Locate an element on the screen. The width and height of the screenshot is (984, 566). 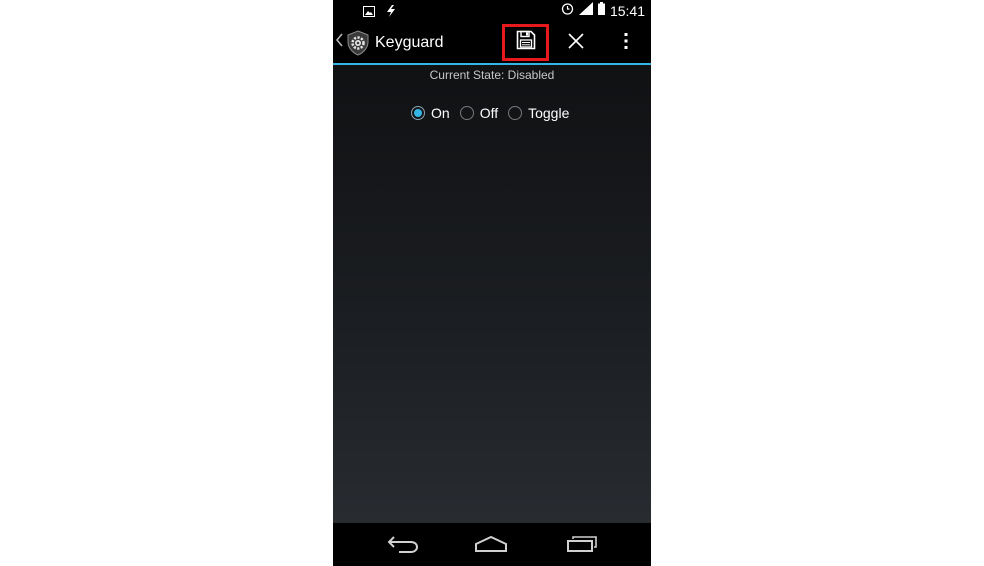
radio-label-on: On is located at coordinates (440, 113).